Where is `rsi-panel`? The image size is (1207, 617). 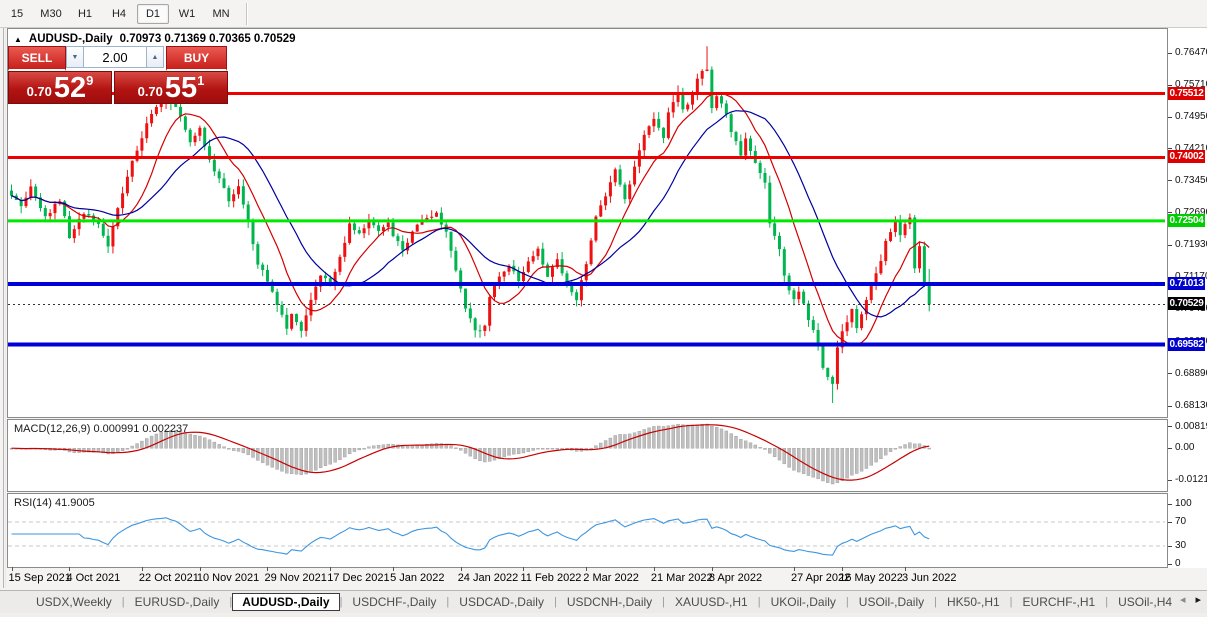
rsi-panel is located at coordinates (587, 530).